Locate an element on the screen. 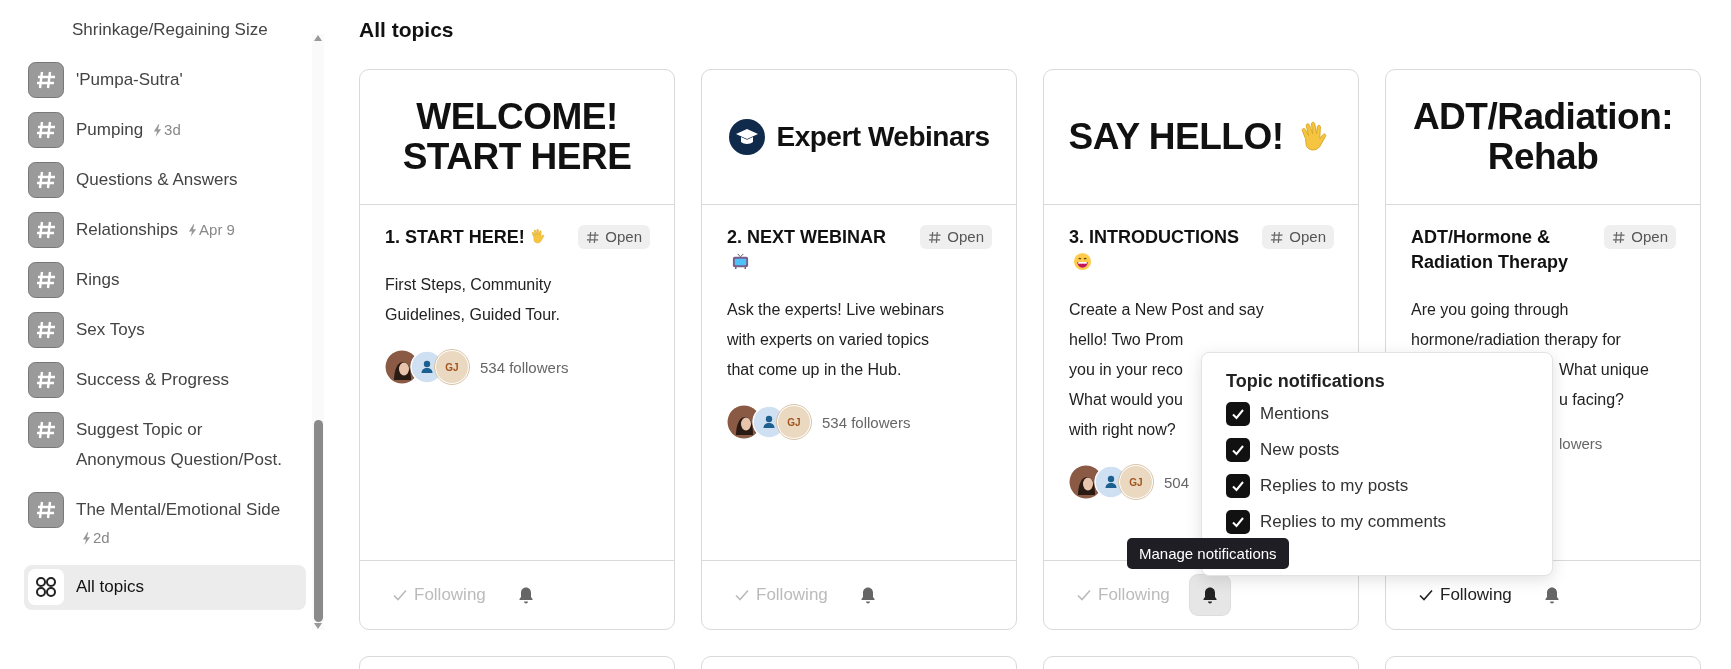 The height and width of the screenshot is (669, 1731). topic-name: 'Pumpa-Sutra' is located at coordinates (129, 80).